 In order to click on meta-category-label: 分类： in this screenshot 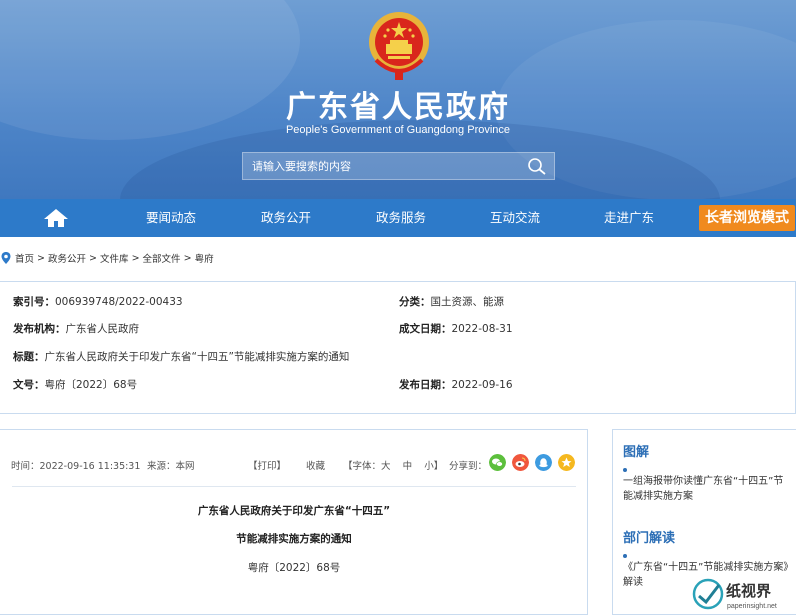, I will do `click(415, 302)`.